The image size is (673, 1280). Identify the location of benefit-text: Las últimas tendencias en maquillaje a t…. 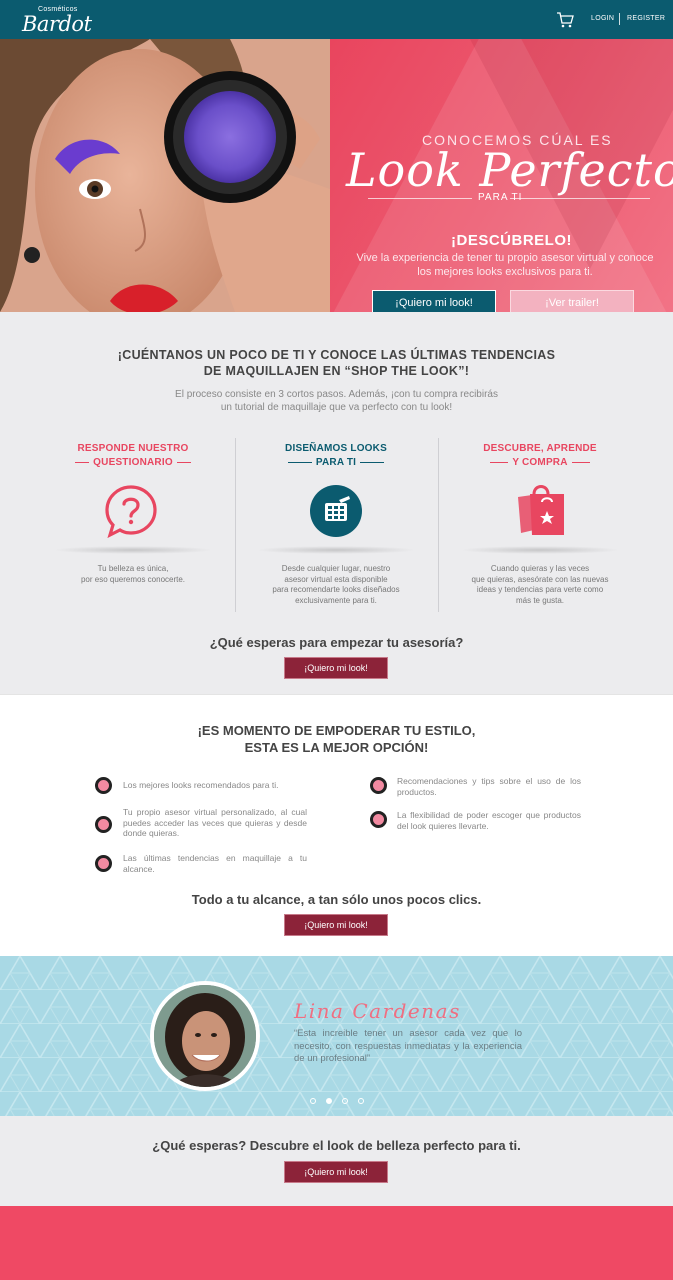
(215, 863).